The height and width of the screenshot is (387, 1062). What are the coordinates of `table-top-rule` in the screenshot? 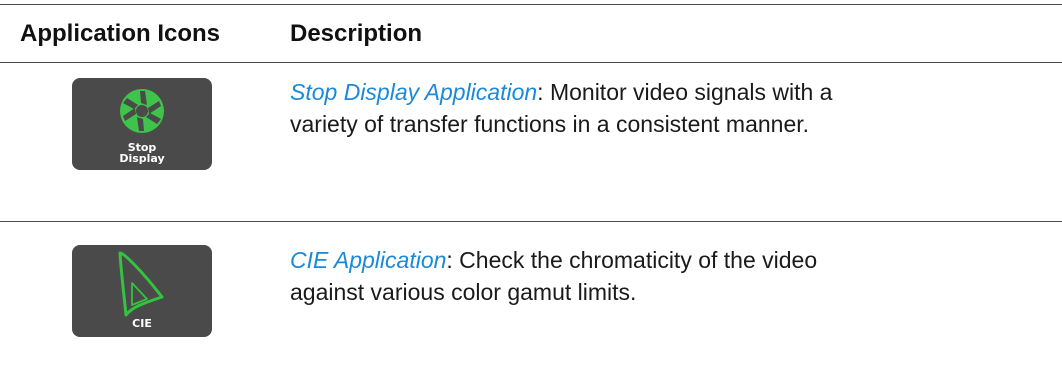 It's located at (531, 4).